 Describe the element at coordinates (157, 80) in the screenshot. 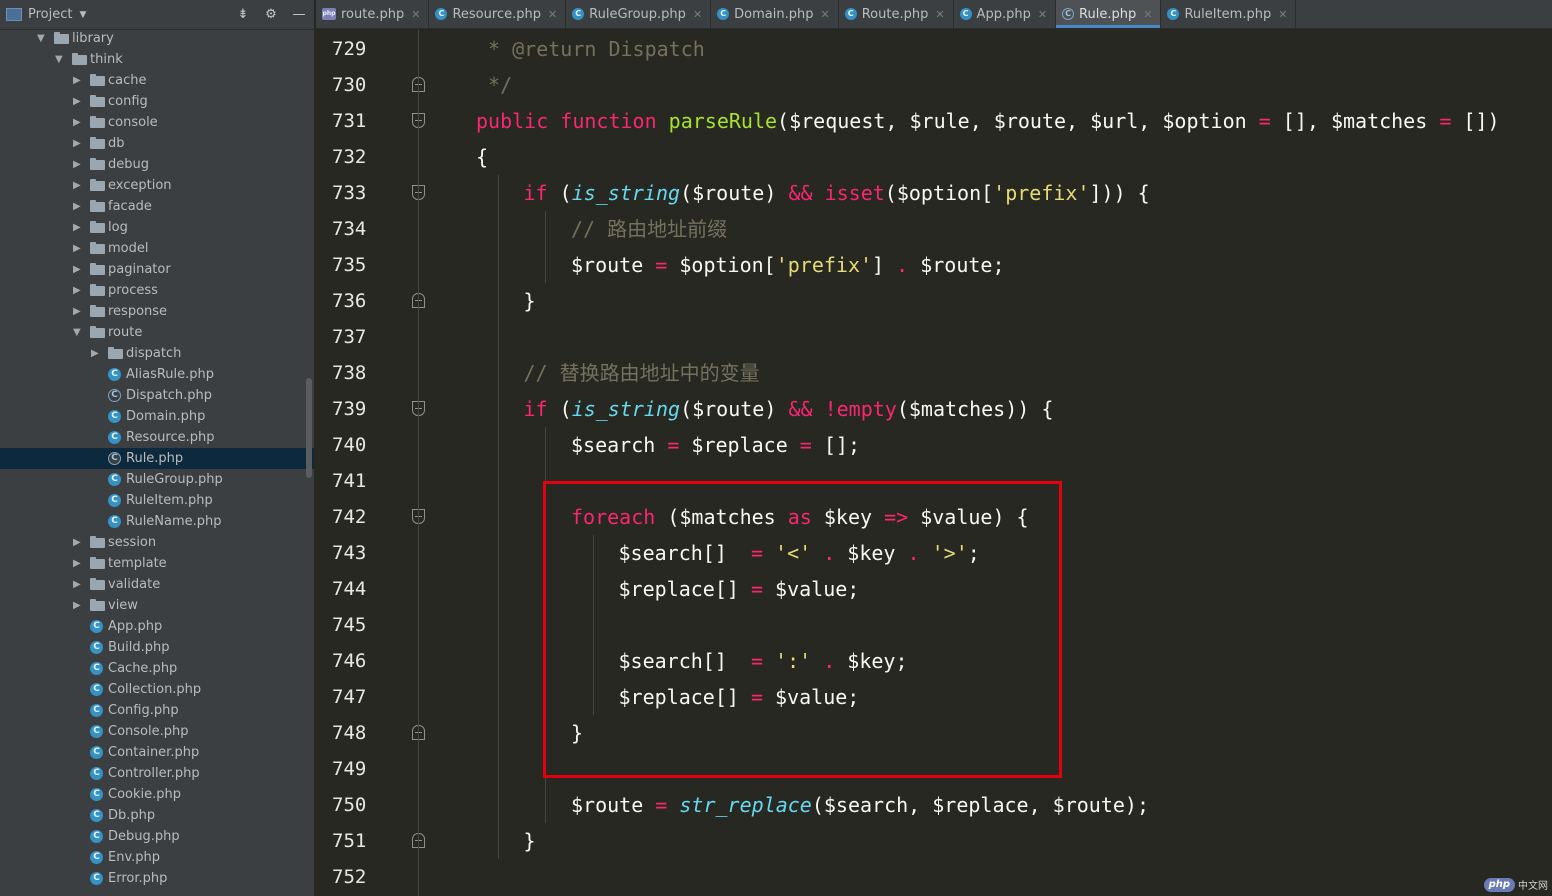

I see `tree-folder: ▶ cache` at that location.